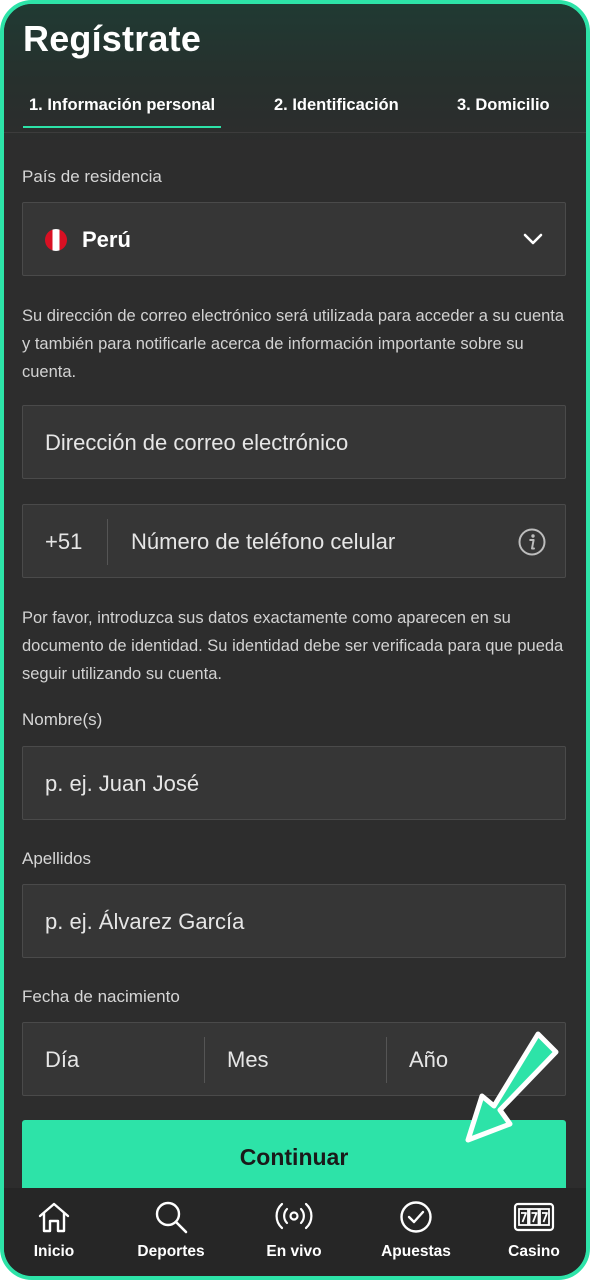 The image size is (590, 1280). What do you see at coordinates (294, 1157) in the screenshot?
I see `continue-label: Continuar` at bounding box center [294, 1157].